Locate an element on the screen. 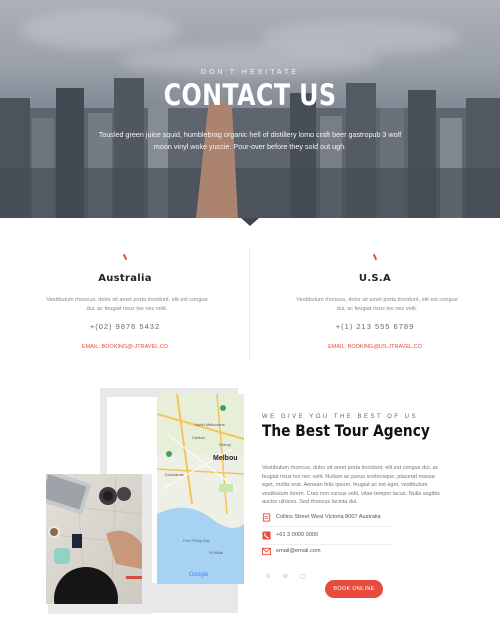  map-label: Docklands is located at coordinates (174, 474).